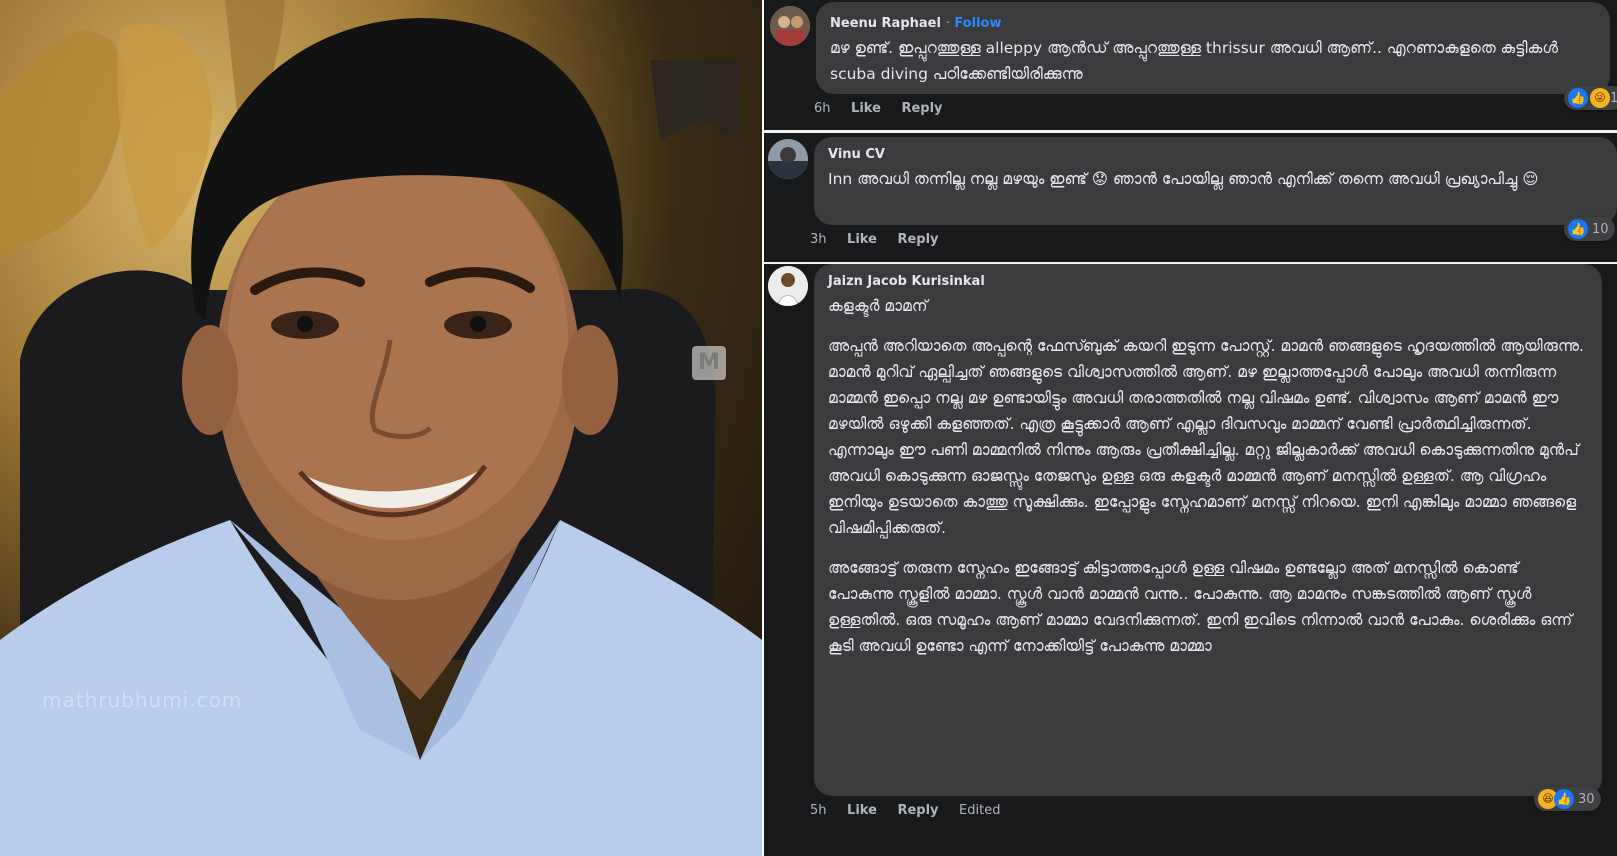 The height and width of the screenshot is (856, 1617). Describe the element at coordinates (886, 108) in the screenshot. I see `comment-meta: 6h Like Reply` at that location.